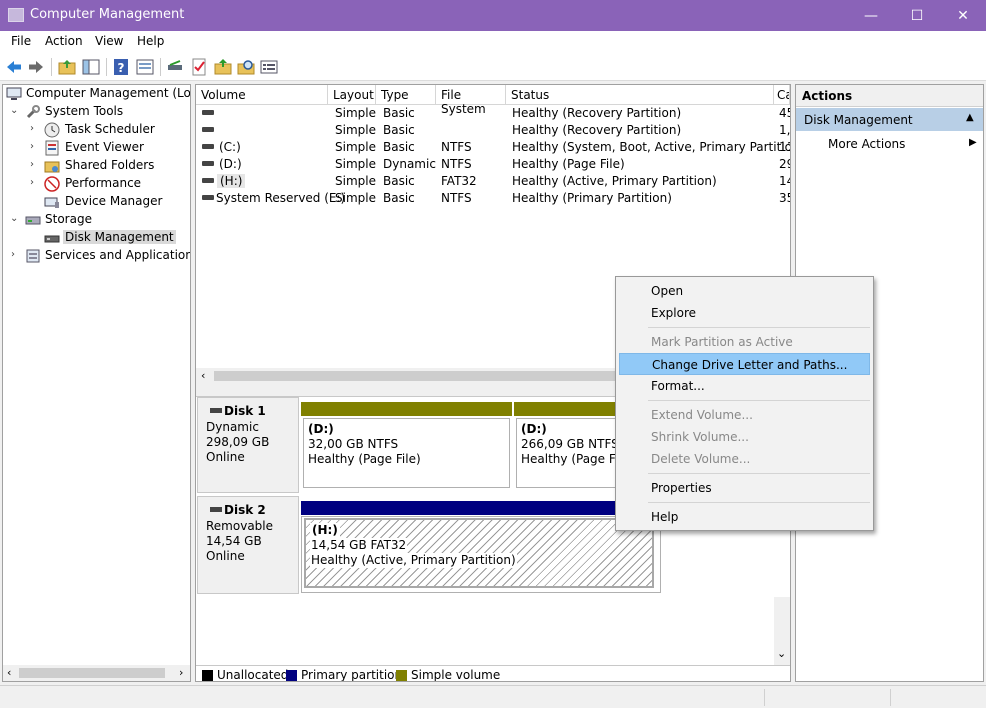 The width and height of the screenshot is (986, 708). I want to click on actions-section-disk-management: Disk Management ▲, so click(889, 119).